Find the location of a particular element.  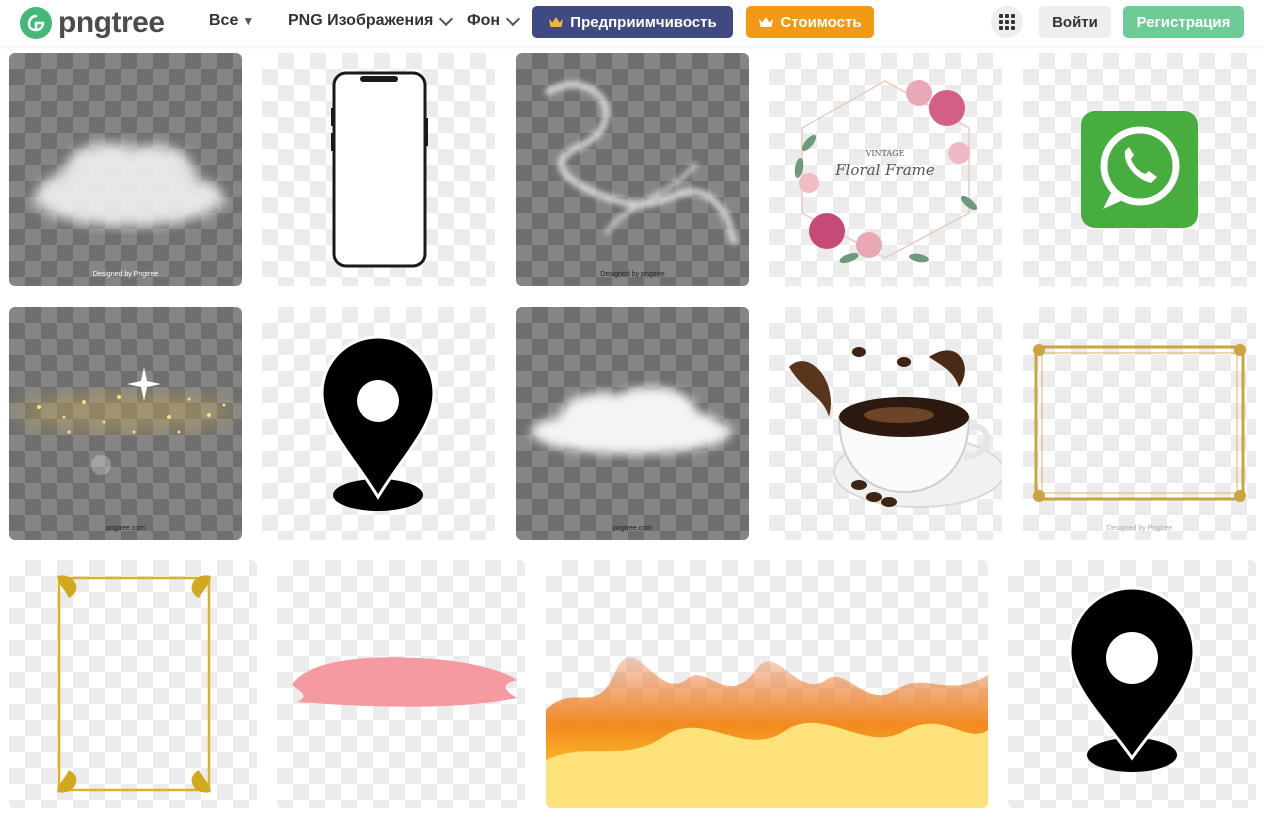

enterprise-button: Предприимчивость is located at coordinates (632, 22).